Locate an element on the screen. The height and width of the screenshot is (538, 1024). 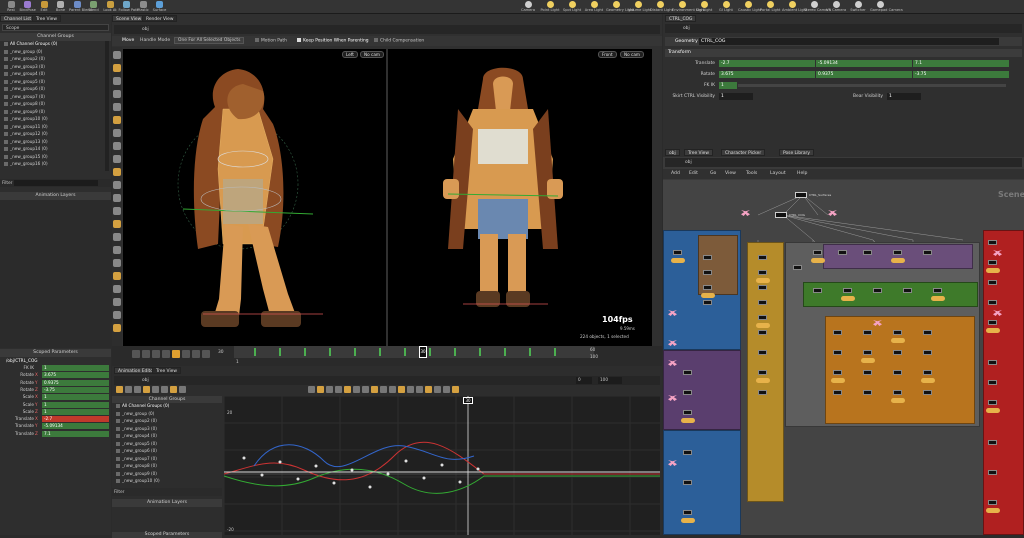
shelf-tool-0: Rest is located at coordinates (11, 7).